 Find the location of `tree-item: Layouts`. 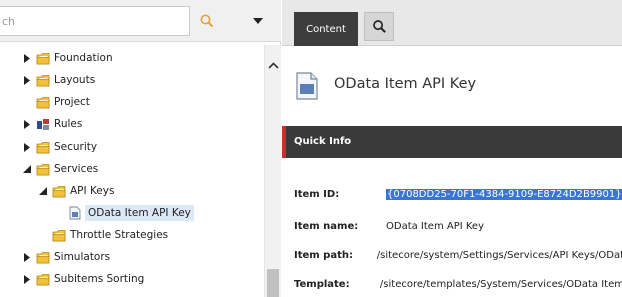

tree-item: Layouts is located at coordinates (58, 80).